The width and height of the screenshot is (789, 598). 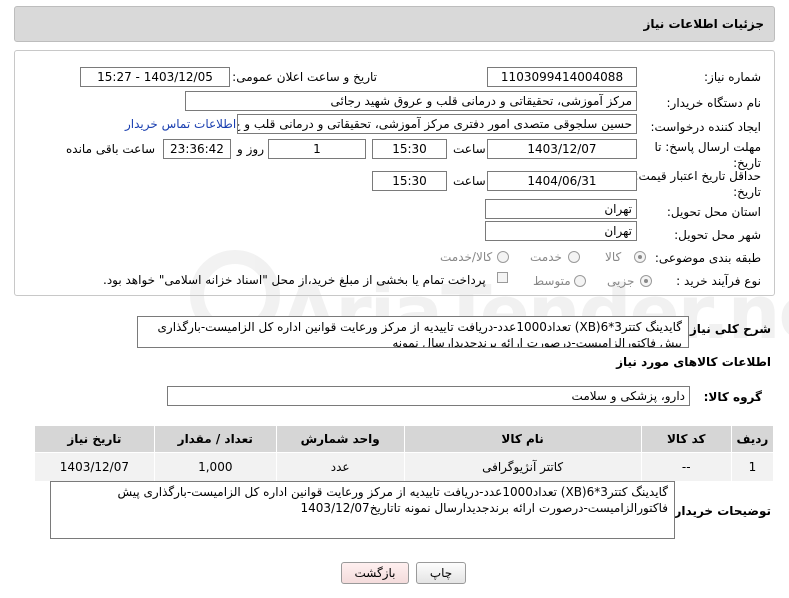 I want to click on announce-label: تاریخ و ساعت اعلان عمومی:, so click(x=304, y=77).